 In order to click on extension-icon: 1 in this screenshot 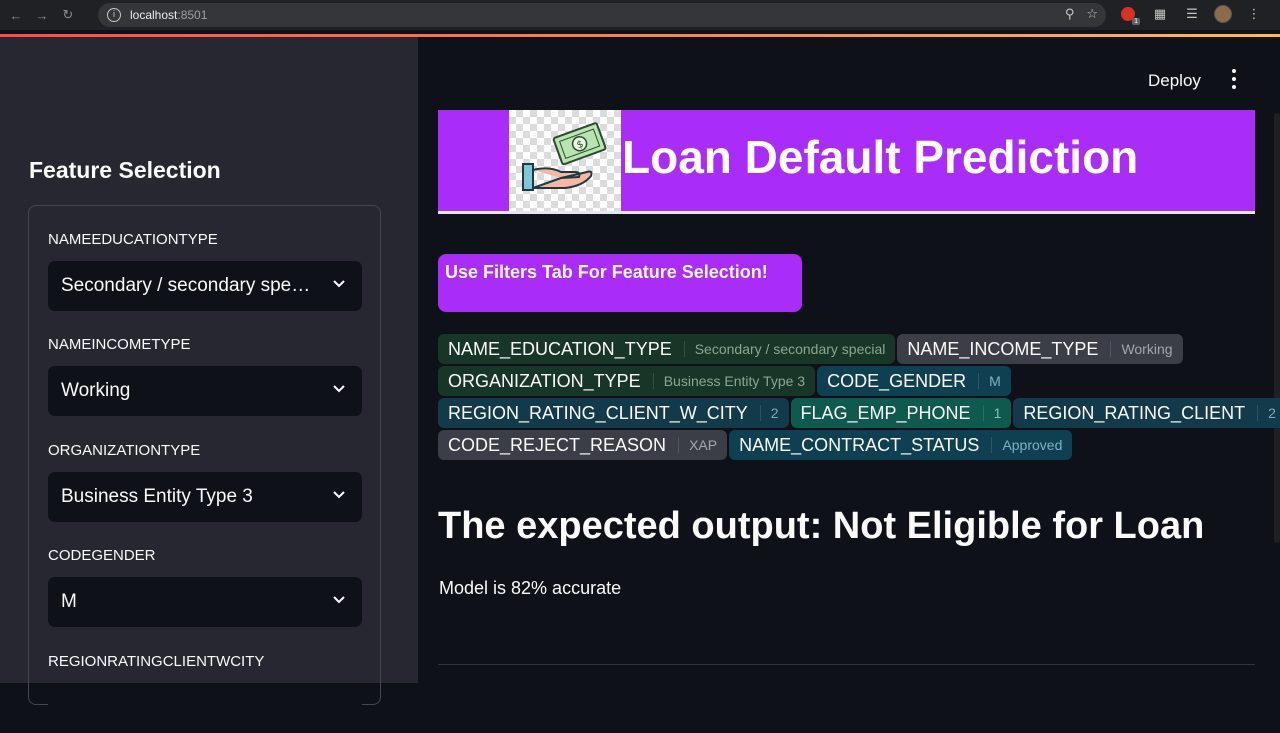, I will do `click(1129, 14)`.